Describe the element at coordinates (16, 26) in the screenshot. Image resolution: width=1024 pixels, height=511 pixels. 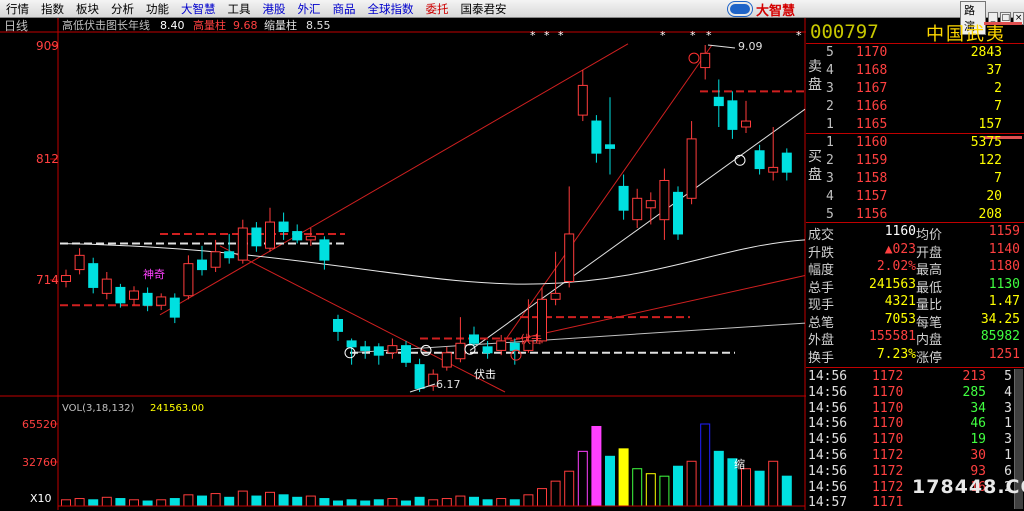
I see `period-label: 日线` at that location.